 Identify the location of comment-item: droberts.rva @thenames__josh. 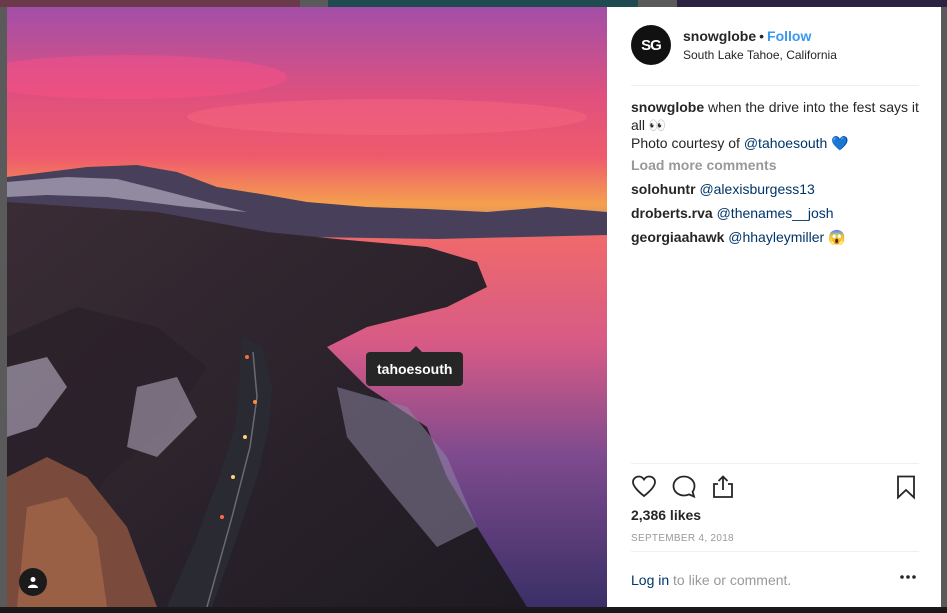
(775, 213).